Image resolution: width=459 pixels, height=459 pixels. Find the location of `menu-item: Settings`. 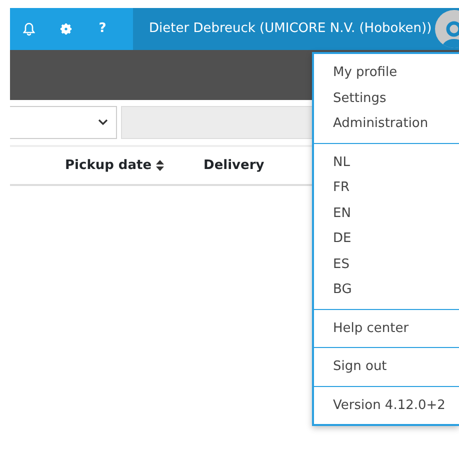

menu-item: Settings is located at coordinates (386, 98).